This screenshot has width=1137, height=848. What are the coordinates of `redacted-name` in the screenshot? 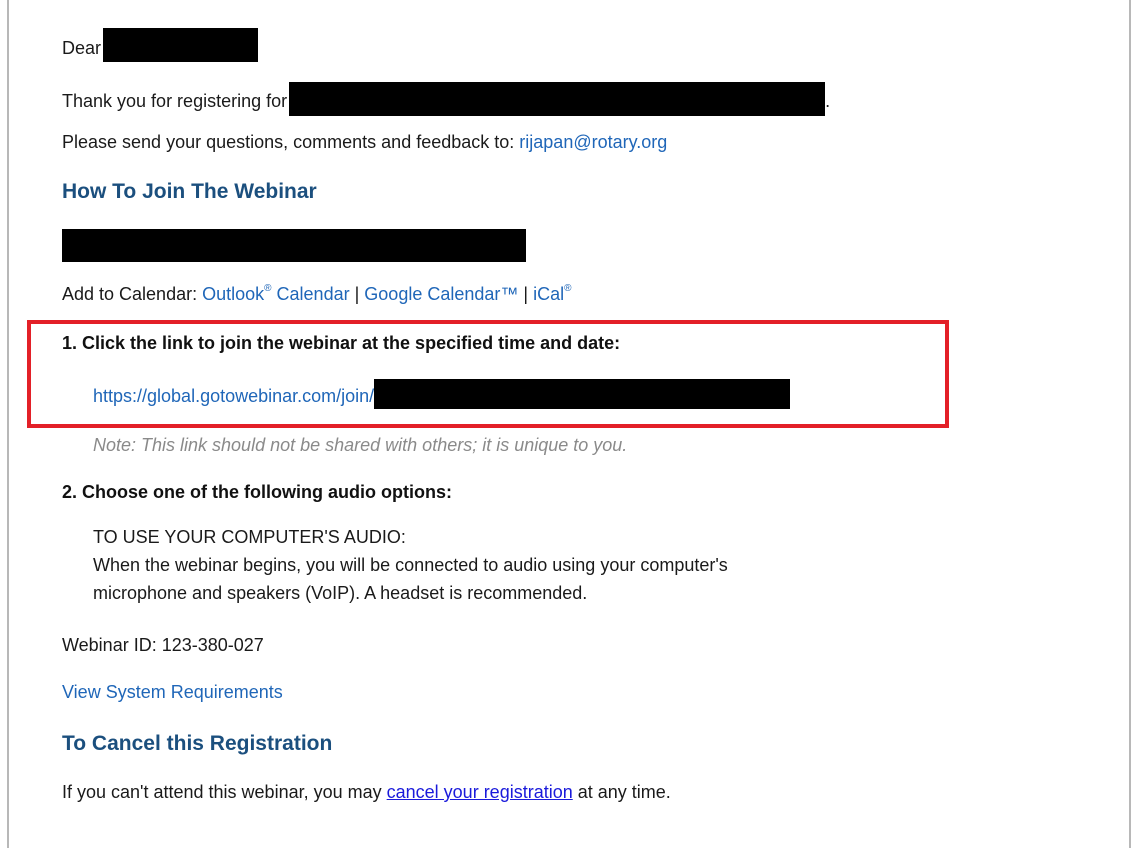 It's located at (181, 45).